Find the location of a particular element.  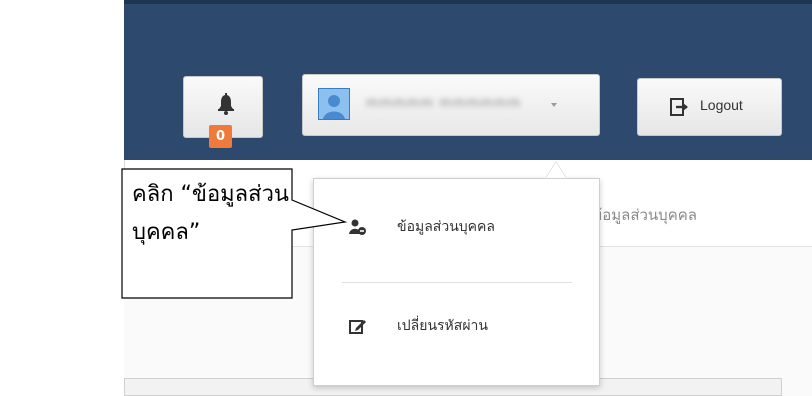

chevron-down-icon is located at coordinates (554, 105).